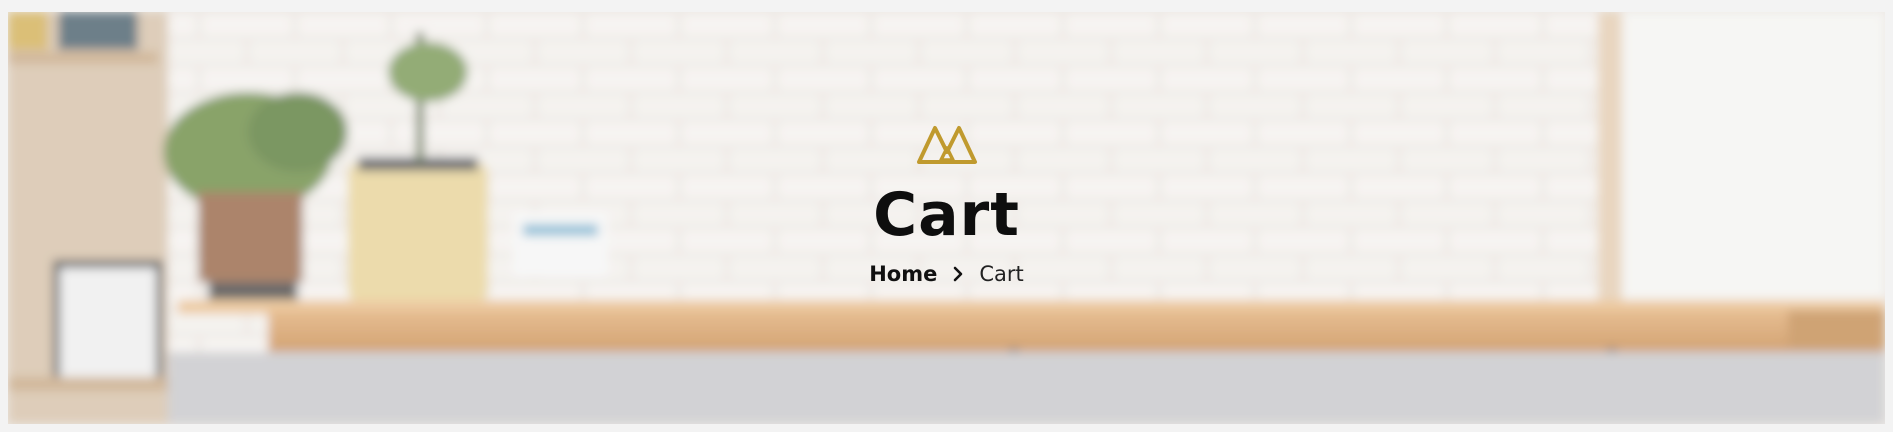  I want to click on page-title: Cart, so click(946, 215).